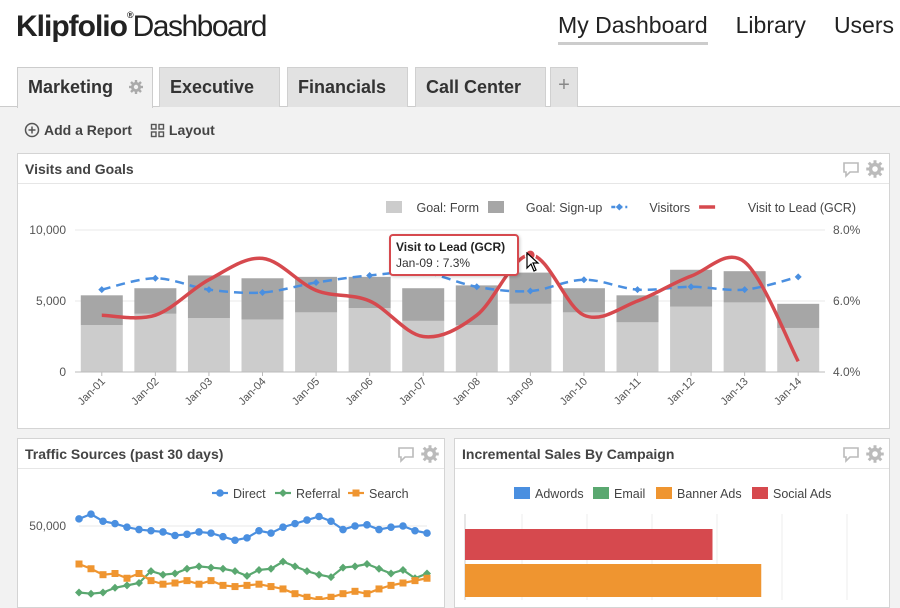 Image resolution: width=900 pixels, height=608 pixels. I want to click on x-tick-label: Jan-12, so click(681, 392).